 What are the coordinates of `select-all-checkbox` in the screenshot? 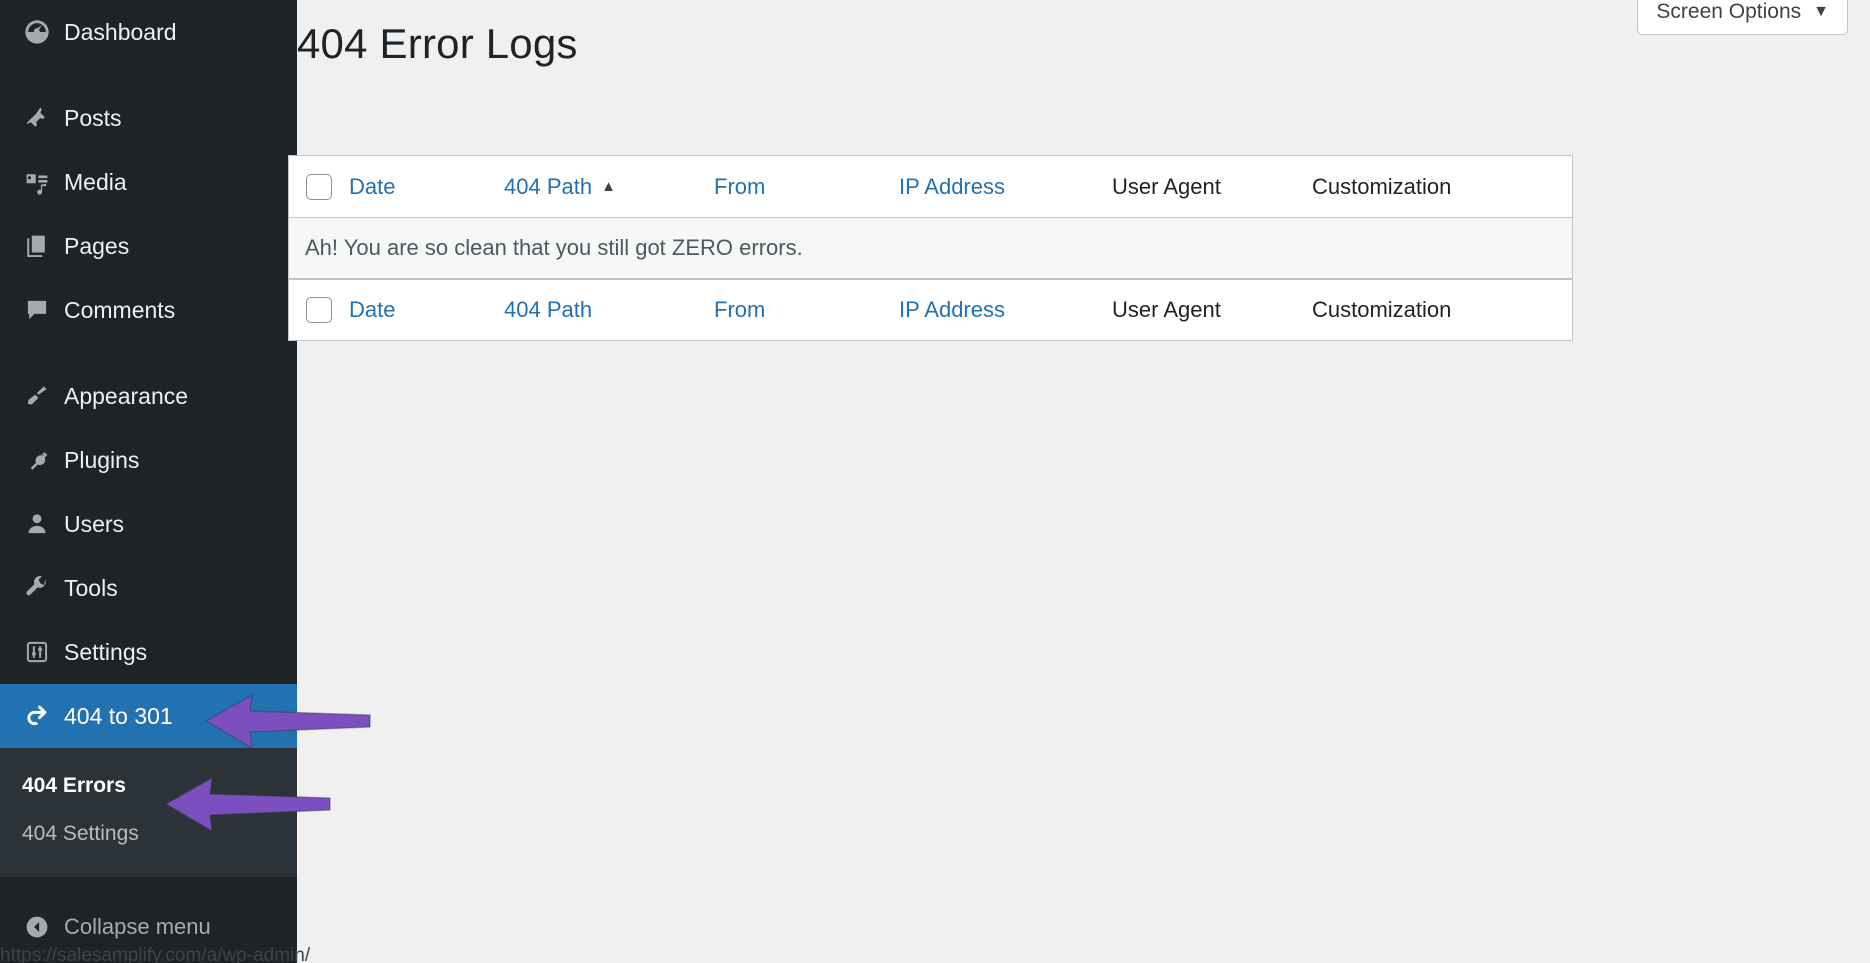 It's located at (319, 186).